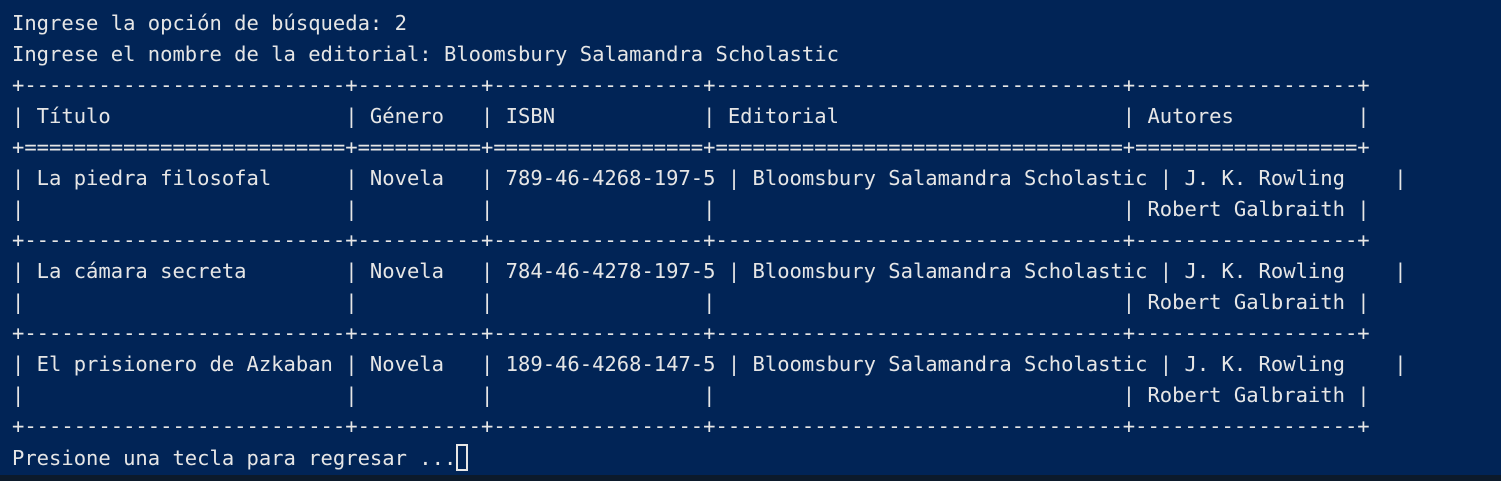 The height and width of the screenshot is (481, 1501). Describe the element at coordinates (691, 209) in the screenshot. I see `table-row-1-line-2: | | | | | Robert Galbraith |` at that location.